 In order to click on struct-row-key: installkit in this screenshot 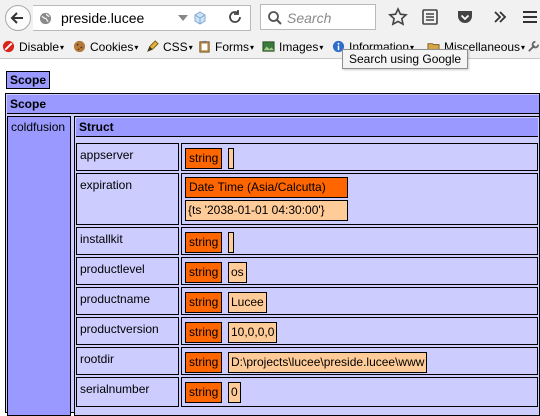, I will do `click(127, 241)`.